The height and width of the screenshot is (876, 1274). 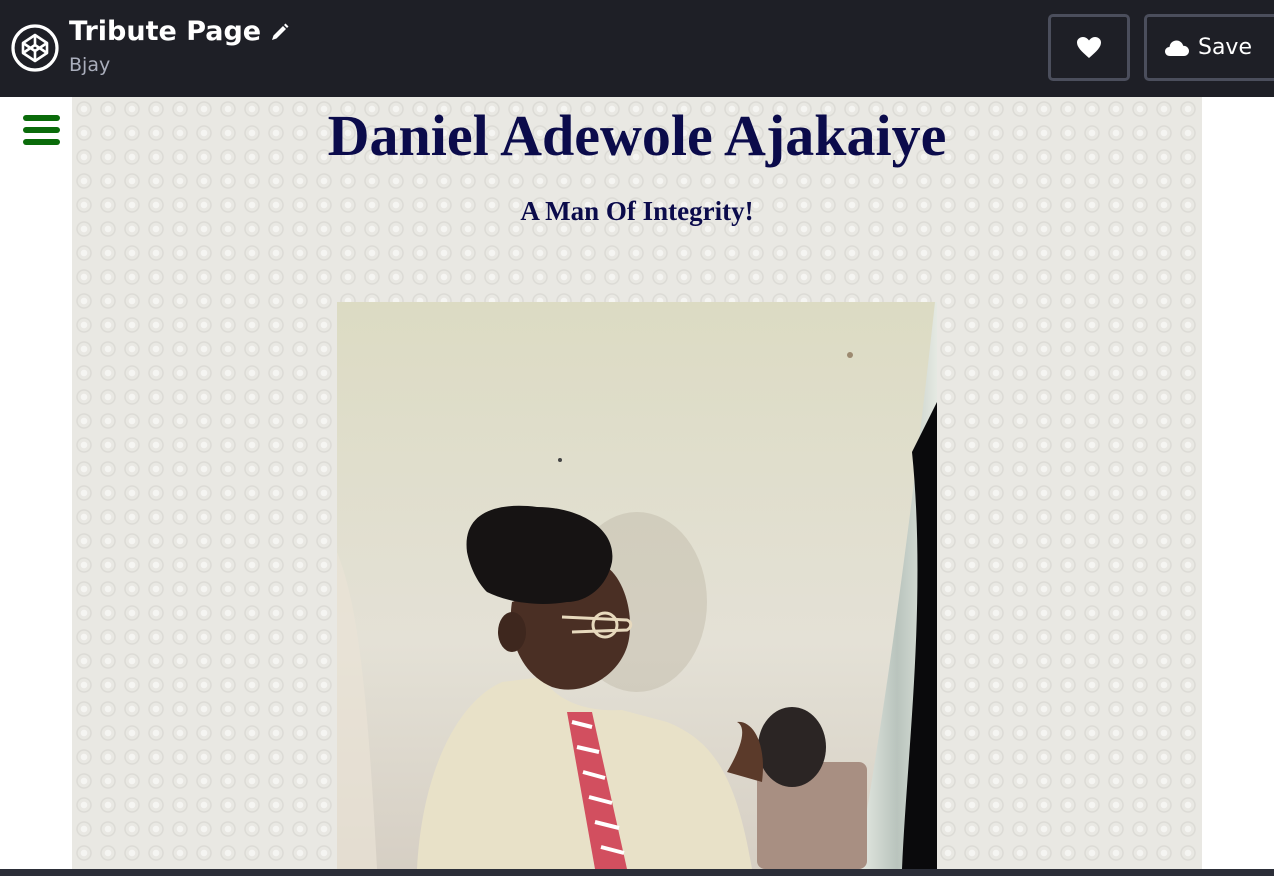 What do you see at coordinates (637, 872) in the screenshot?
I see `bottom-bar` at bounding box center [637, 872].